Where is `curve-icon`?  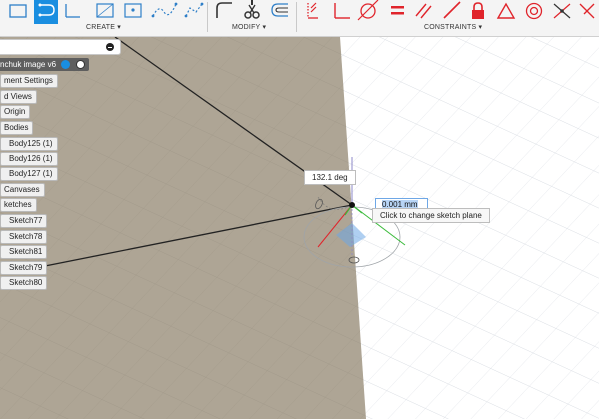
curve-icon is located at coordinates (194, 12).